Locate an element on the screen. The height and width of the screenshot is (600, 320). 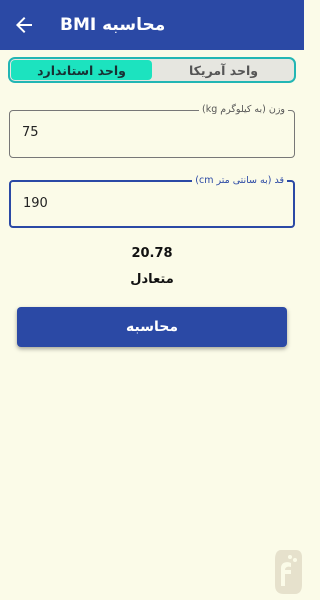
app-bar: محاسبه BMI is located at coordinates (152, 25).